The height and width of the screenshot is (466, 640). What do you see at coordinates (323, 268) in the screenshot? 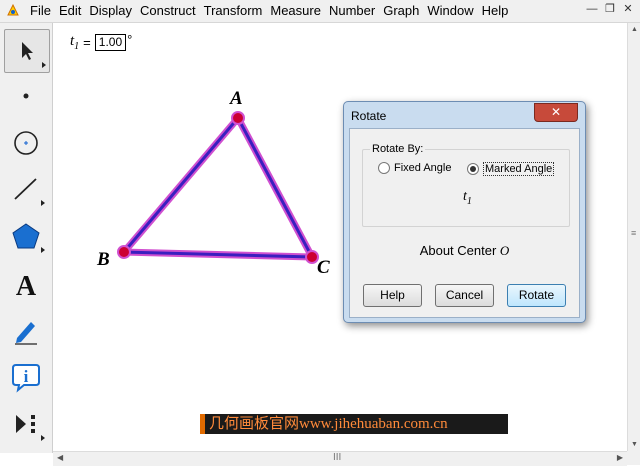
I see `label-c: C` at bounding box center [323, 268].